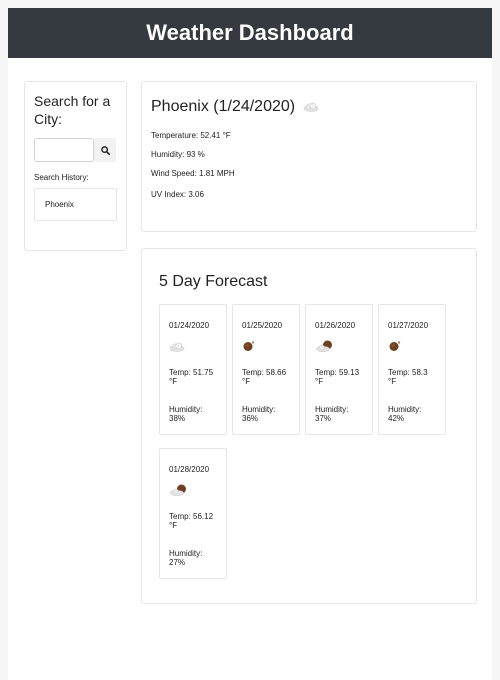  Describe the element at coordinates (191, 521) in the screenshot. I see `forecast-temp: Temp: 56.12 °F` at that location.